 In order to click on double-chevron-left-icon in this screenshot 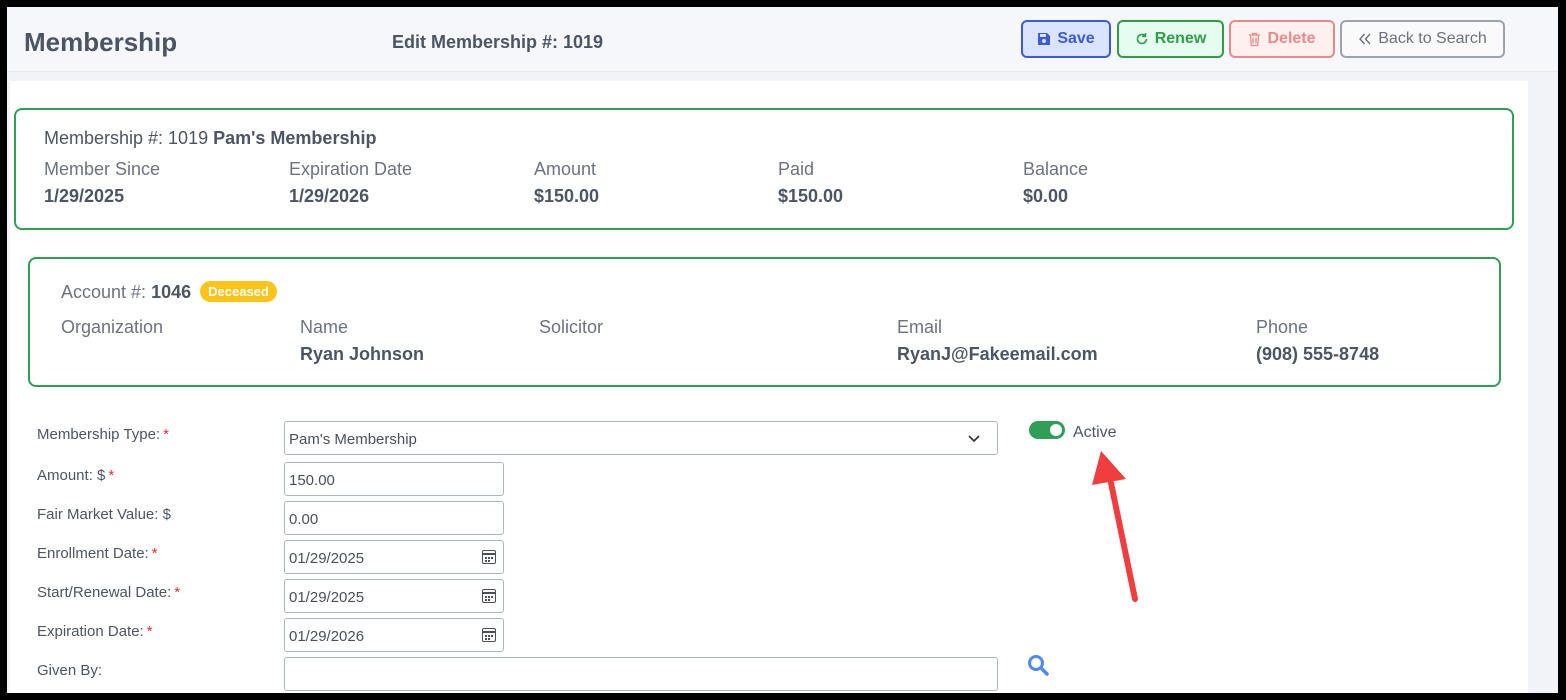, I will do `click(1365, 39)`.